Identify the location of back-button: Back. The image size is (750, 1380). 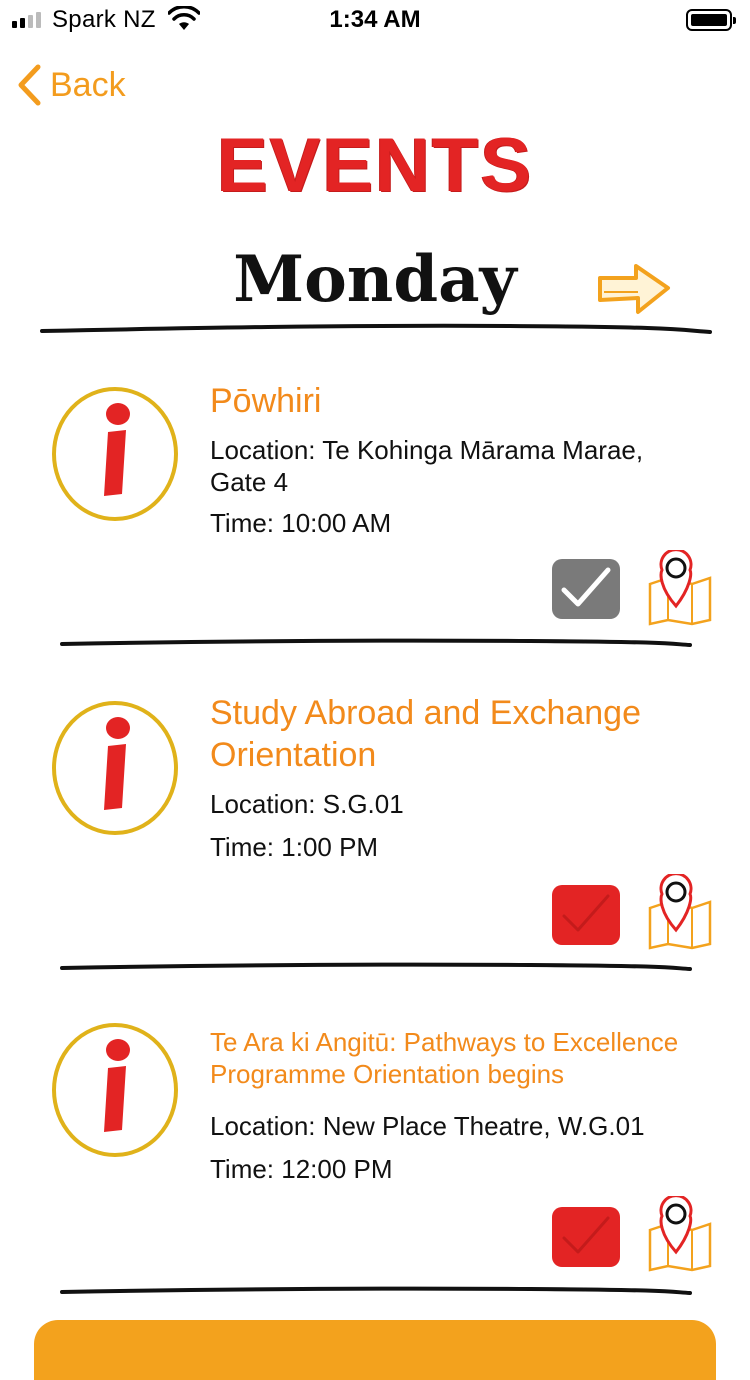
(71, 85).